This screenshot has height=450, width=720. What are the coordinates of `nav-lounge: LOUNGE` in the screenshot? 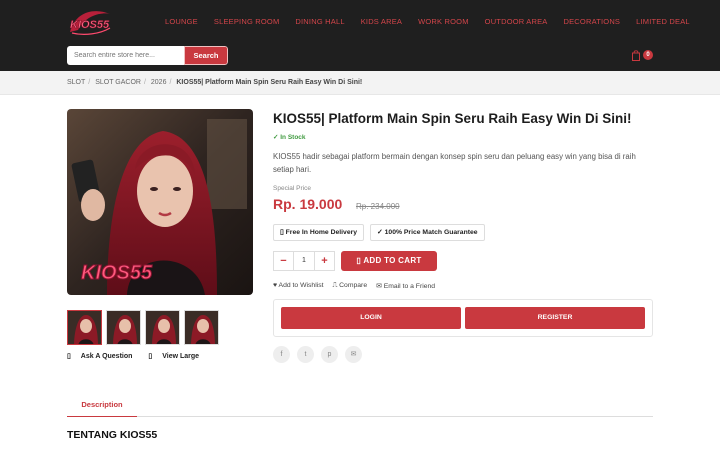 It's located at (181, 21).